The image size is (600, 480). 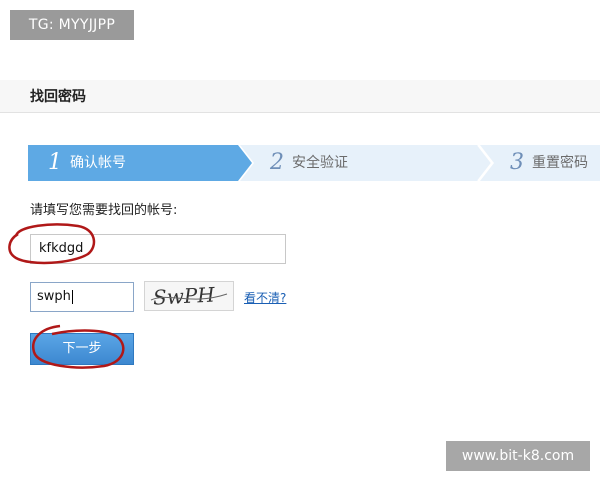 I want to click on step-1: 1 确认帐号, so click(x=87, y=163).